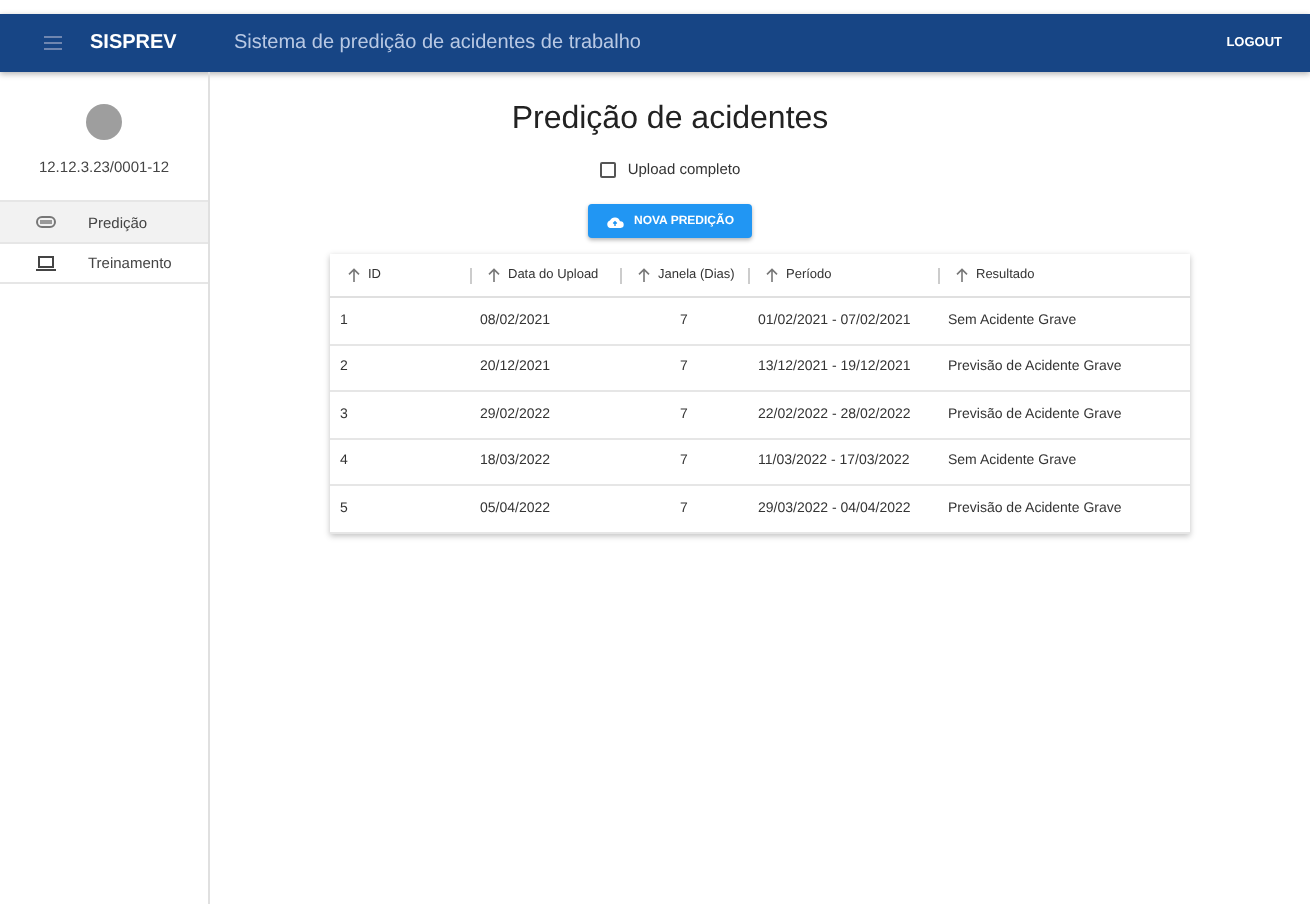 This screenshot has height=904, width=1310. I want to click on menu-icon, so click(53, 43).